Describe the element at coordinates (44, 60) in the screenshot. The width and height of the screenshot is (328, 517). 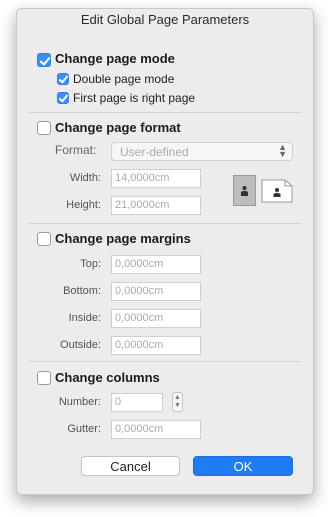
I see `change-page-mode-checkbox` at that location.